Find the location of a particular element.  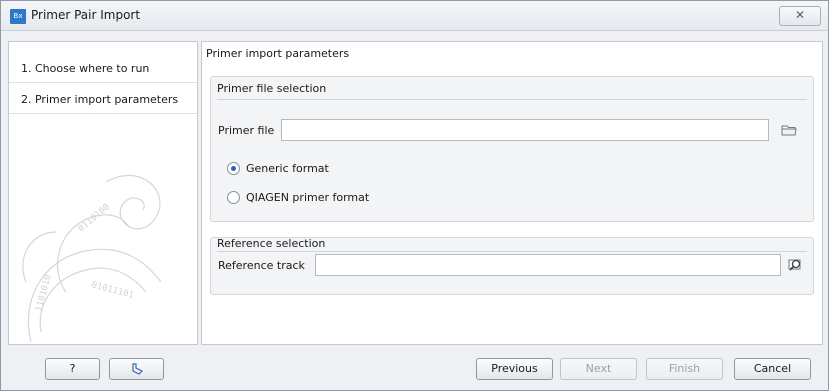

search-icon is located at coordinates (794, 265).